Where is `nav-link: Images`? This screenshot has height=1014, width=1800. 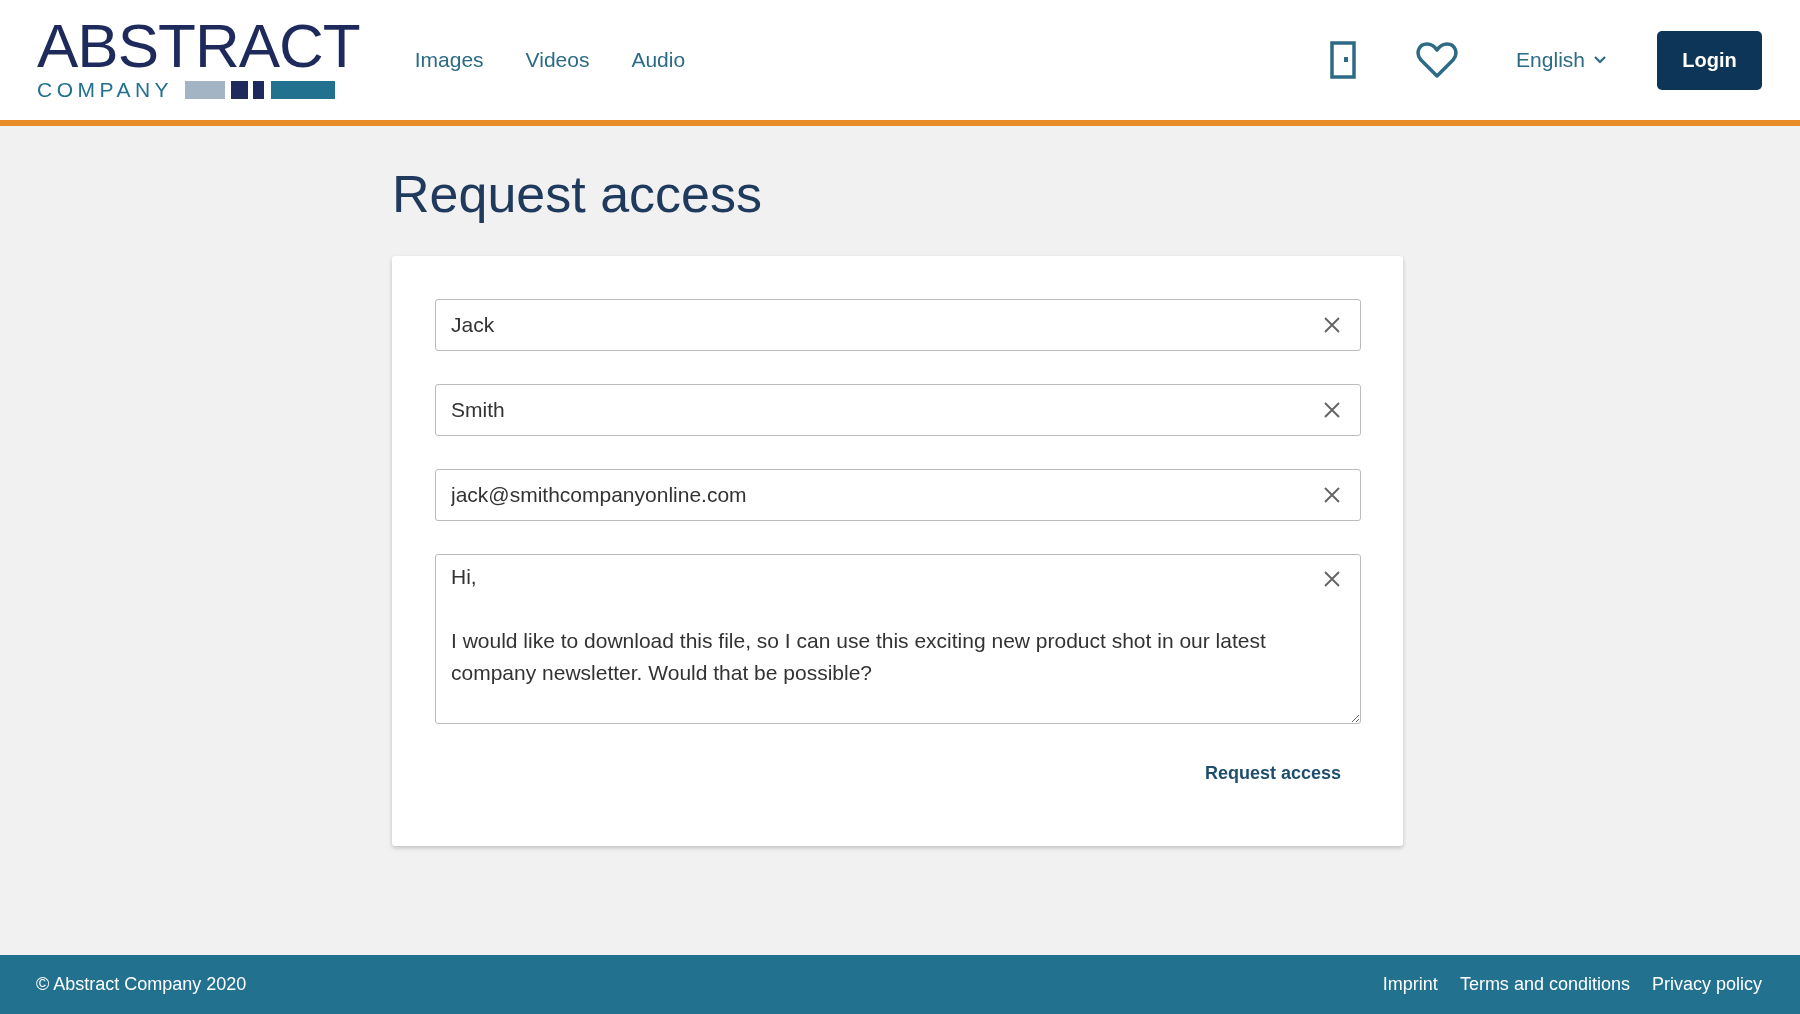
nav-link: Images is located at coordinates (449, 60).